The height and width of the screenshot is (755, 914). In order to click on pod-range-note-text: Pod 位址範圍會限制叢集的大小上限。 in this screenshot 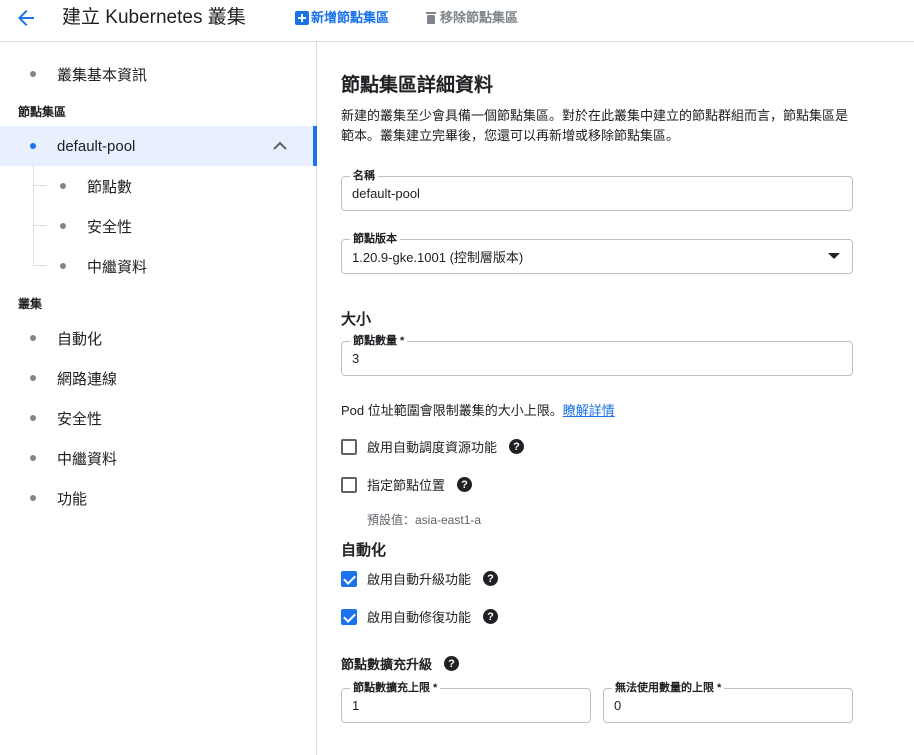, I will do `click(452, 410)`.